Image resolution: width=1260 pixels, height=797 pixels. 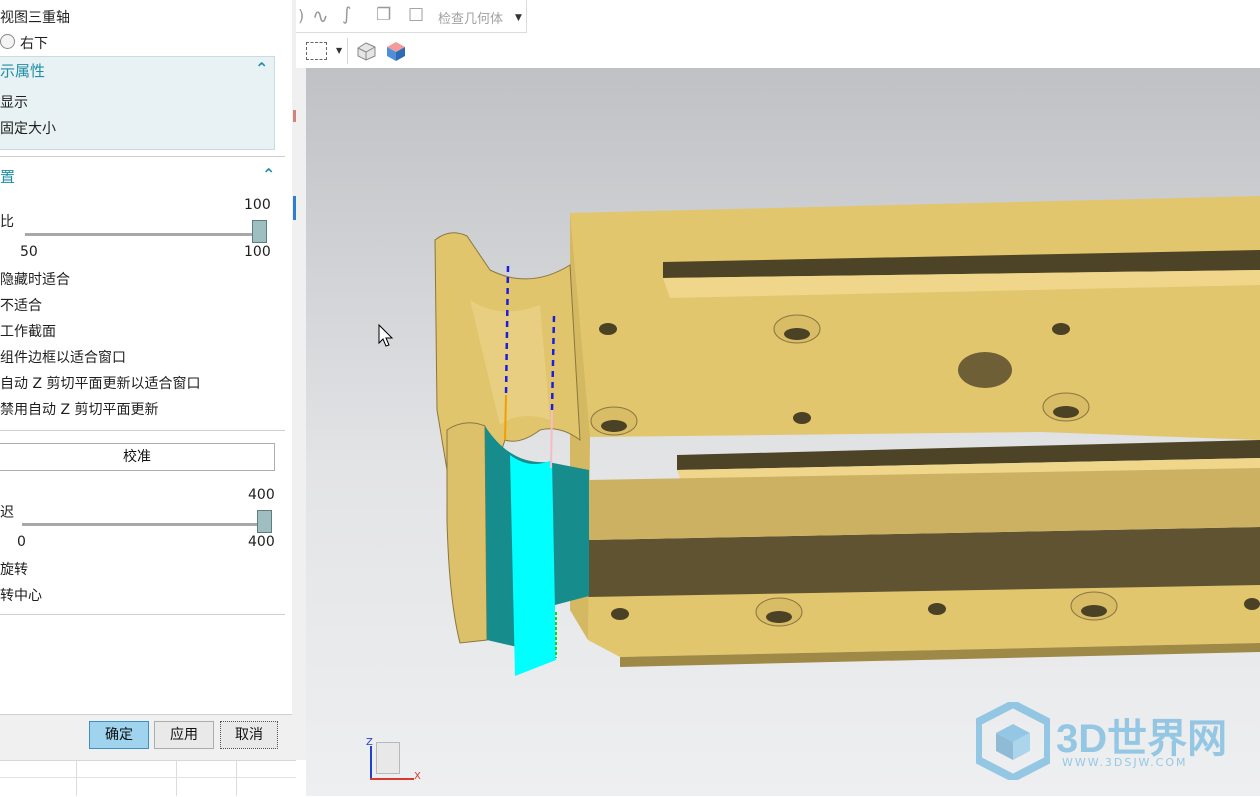 What do you see at coordinates (142, 234) in the screenshot?
I see `ratio-slider-track` at bounding box center [142, 234].